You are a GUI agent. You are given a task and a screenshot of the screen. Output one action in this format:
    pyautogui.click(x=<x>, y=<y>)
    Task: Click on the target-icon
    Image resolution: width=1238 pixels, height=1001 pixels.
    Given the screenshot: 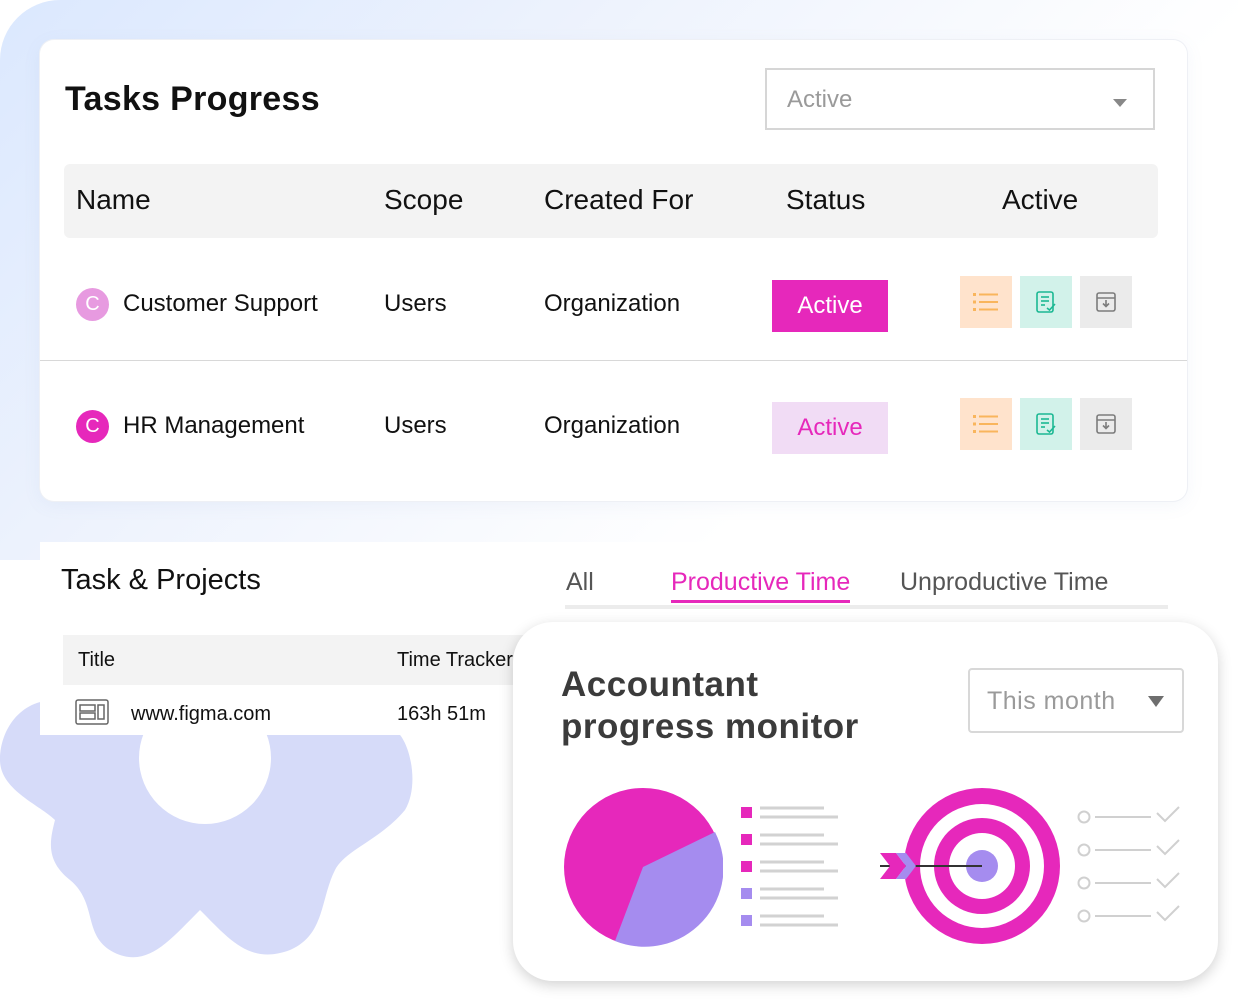 What is the action you would take?
    pyautogui.click(x=970, y=866)
    